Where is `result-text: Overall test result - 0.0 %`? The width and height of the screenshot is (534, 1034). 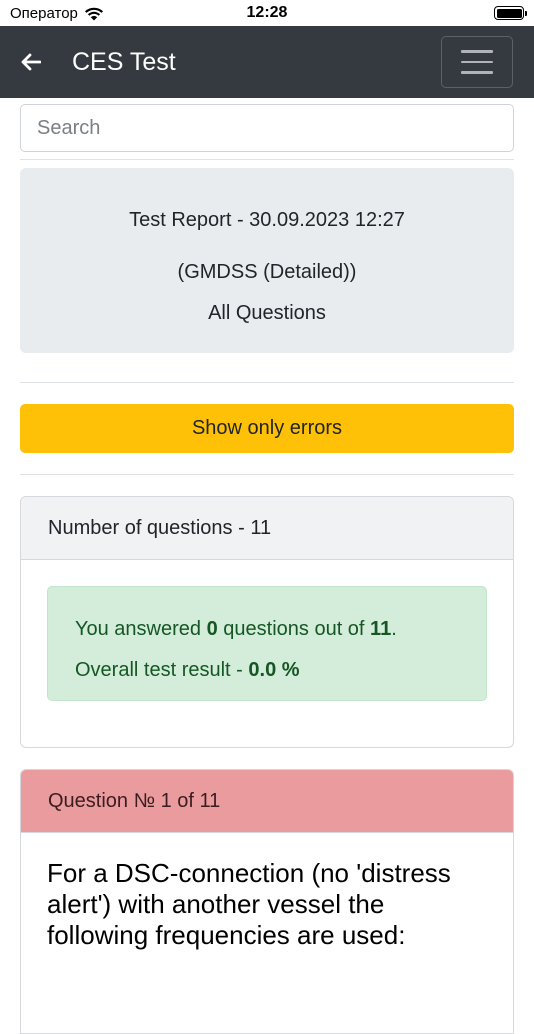 result-text: Overall test result - 0.0 % is located at coordinates (187, 670).